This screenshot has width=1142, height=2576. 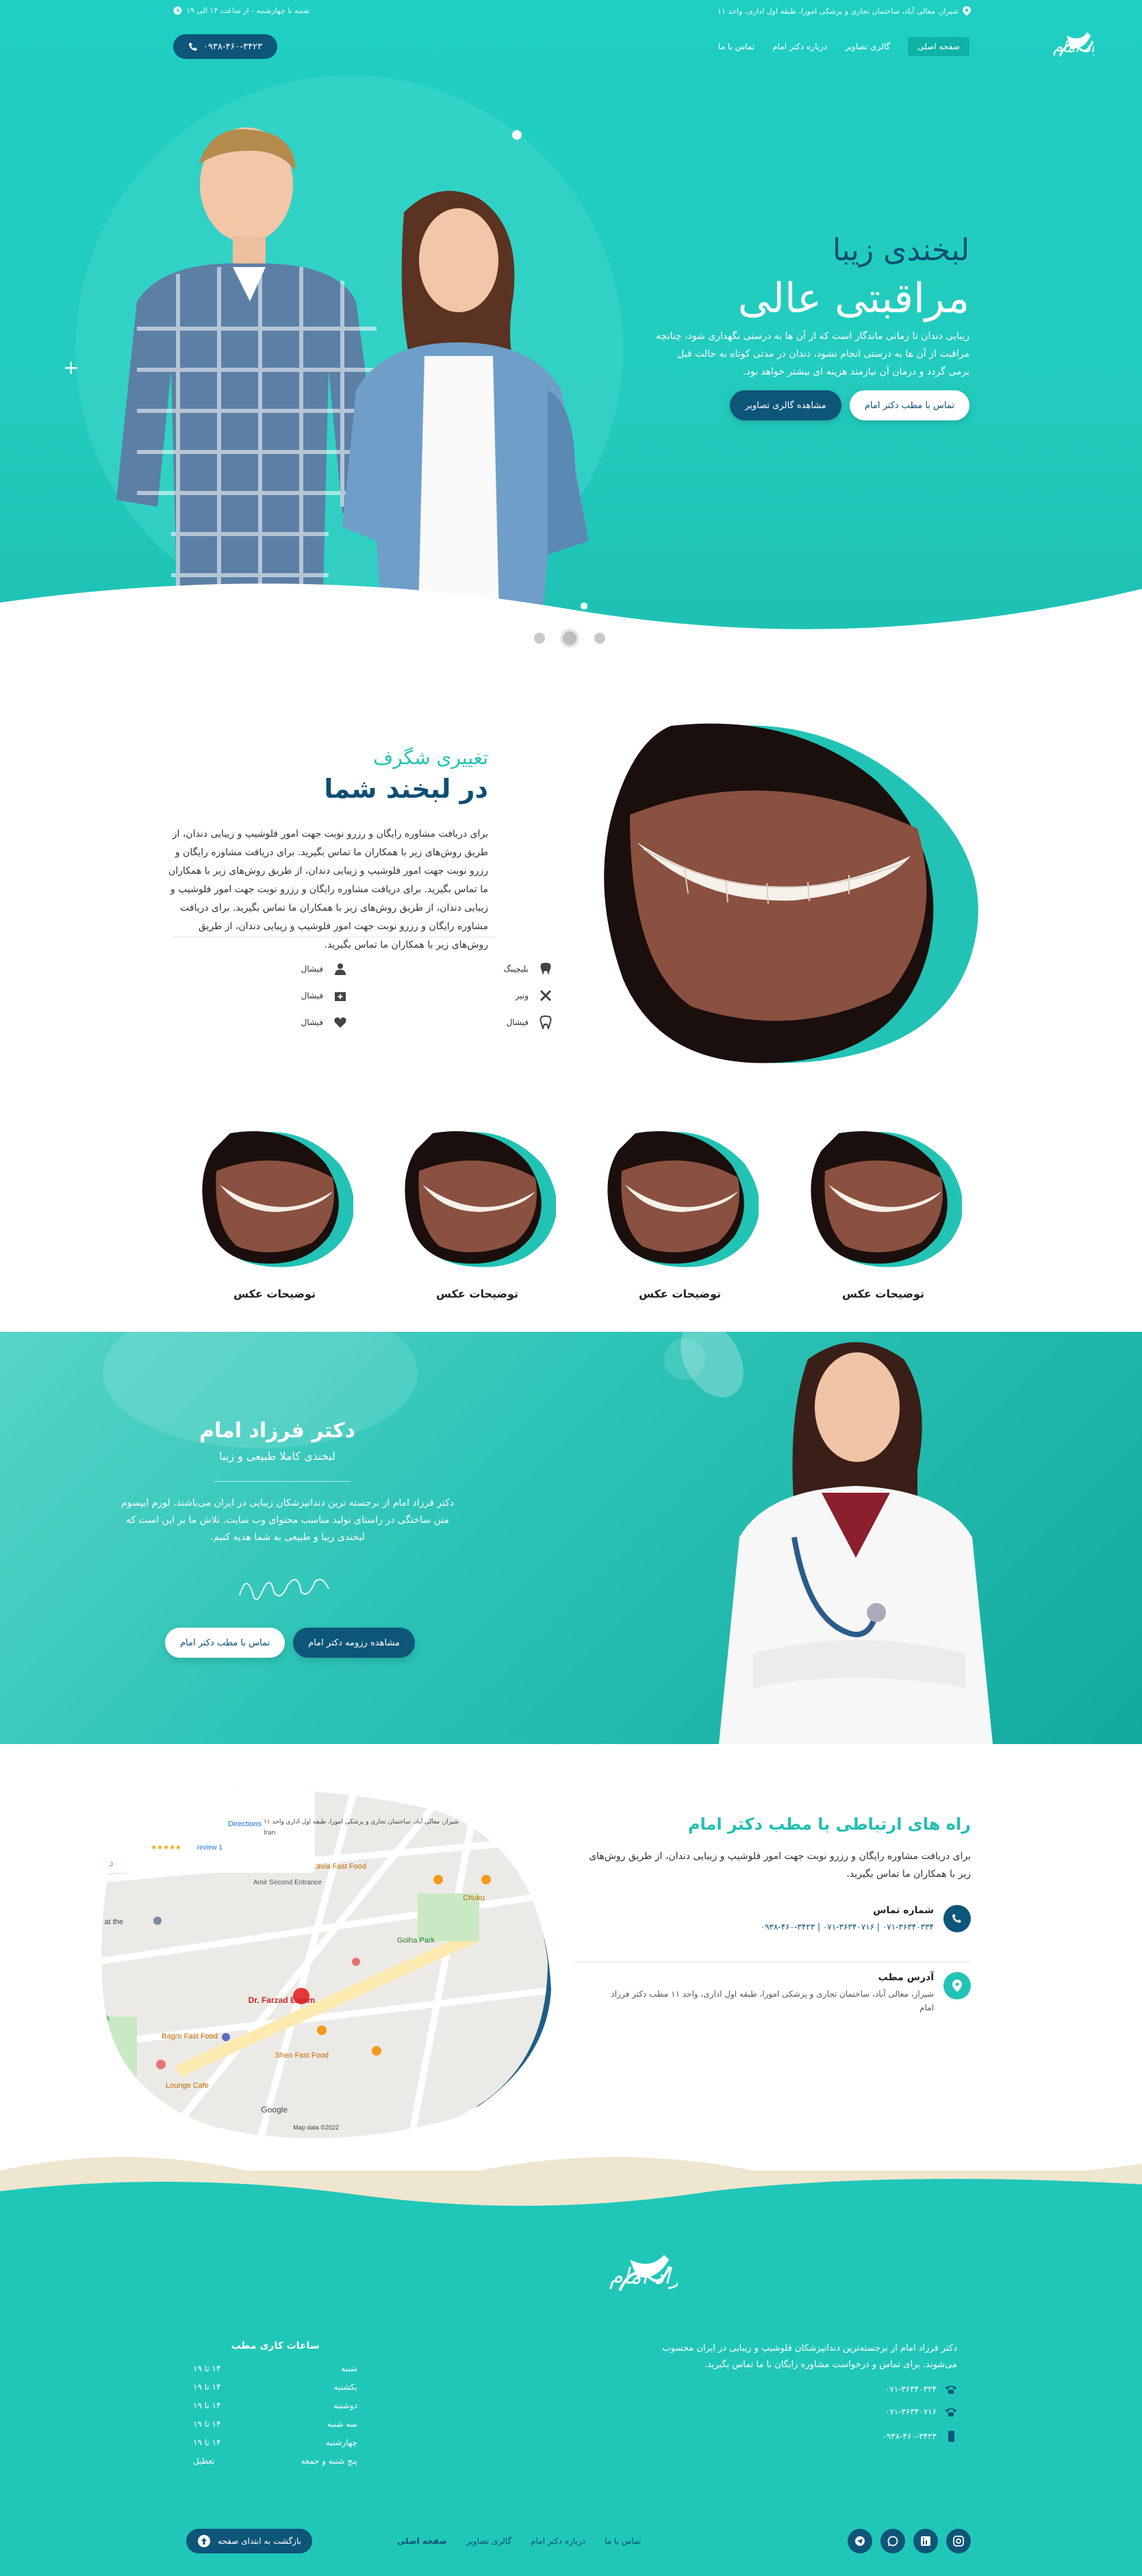 What do you see at coordinates (430, 757) in the screenshot?
I see `smile-subtitle: تغییری شگرف` at bounding box center [430, 757].